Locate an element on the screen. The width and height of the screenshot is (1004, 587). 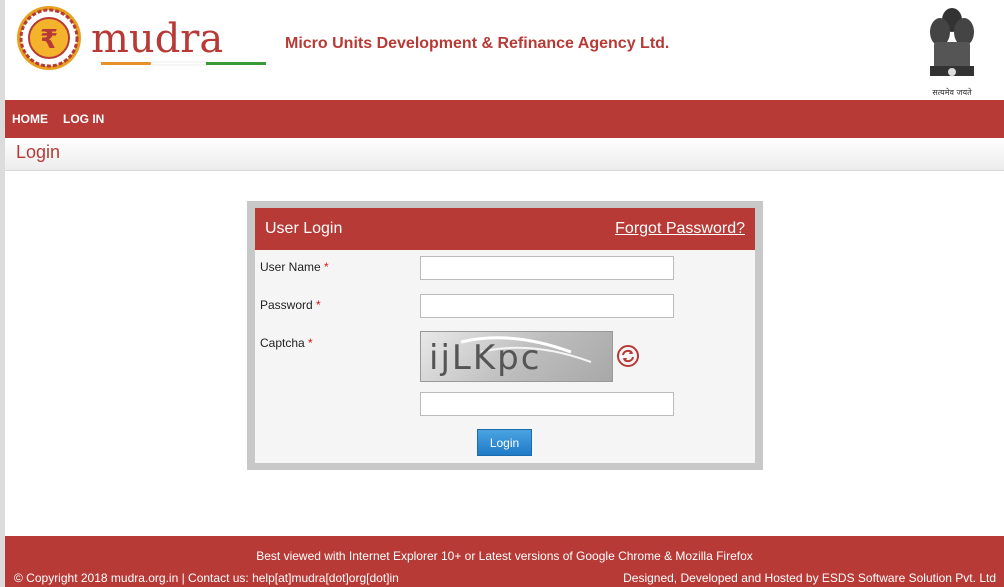
main-nav: HOME LOG IN is located at coordinates (504, 119).